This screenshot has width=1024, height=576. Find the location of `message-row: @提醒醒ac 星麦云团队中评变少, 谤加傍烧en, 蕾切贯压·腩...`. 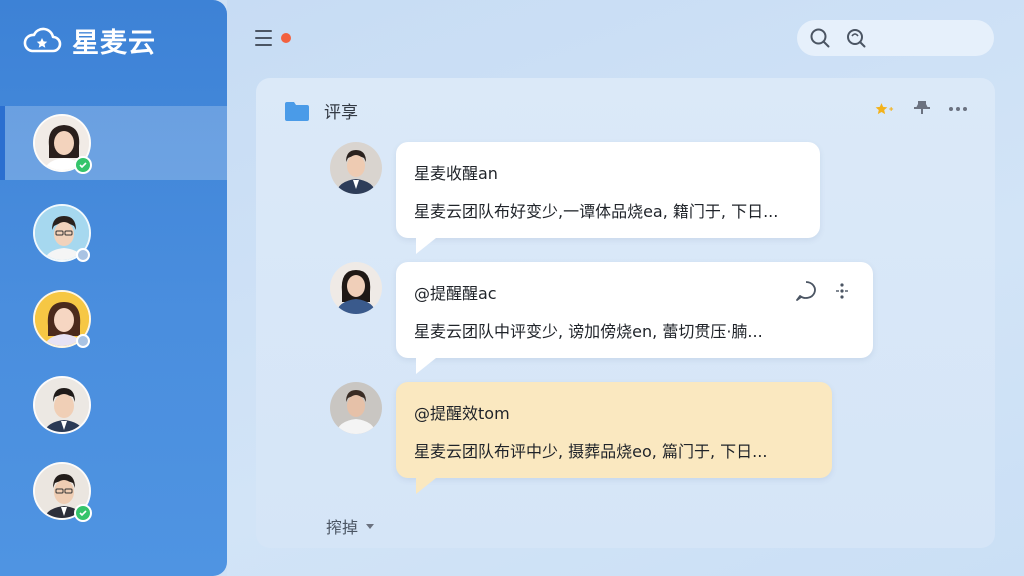

message-row: @提醒醒ac 星麦云团队中评变少, 谤加傍烧en, 蕾切贯压·腩... is located at coordinates (601, 318).